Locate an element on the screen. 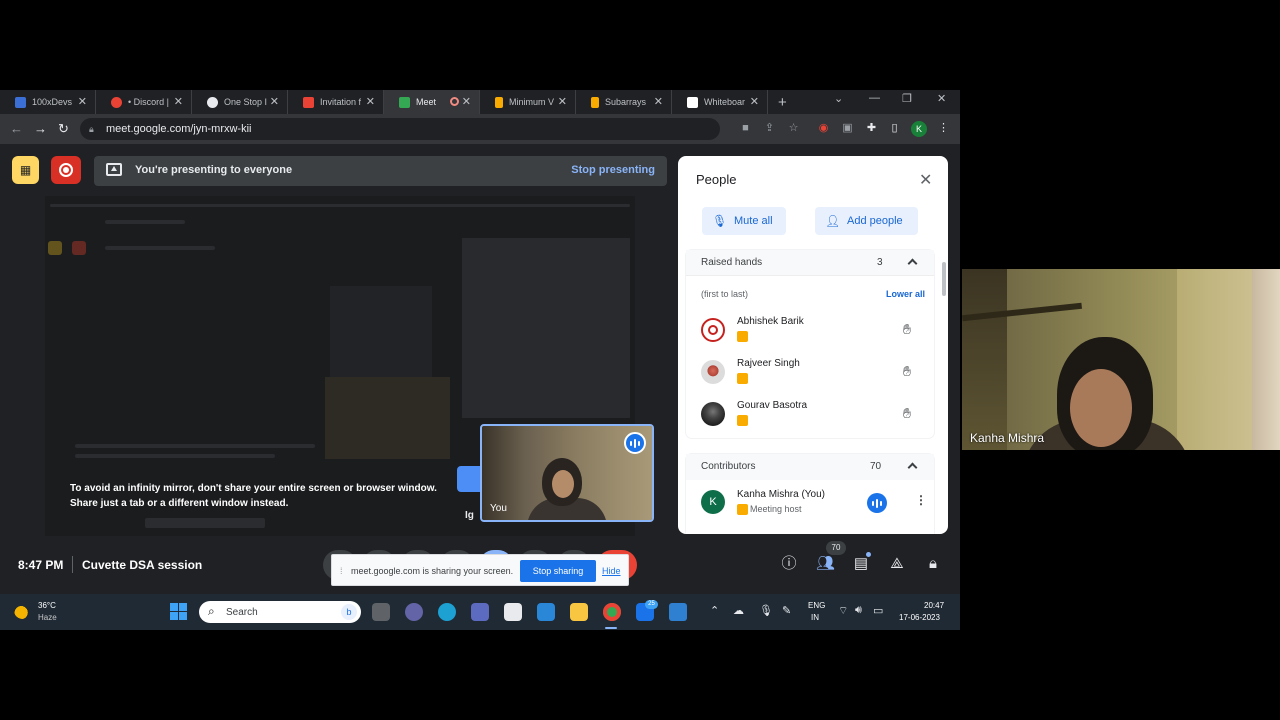 The image size is (1280, 720). contributors-header: Contributors 70 is located at coordinates (810, 467).